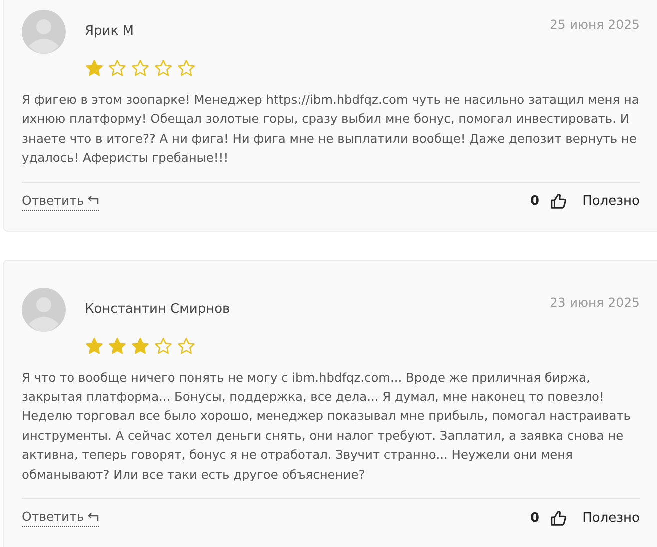  What do you see at coordinates (595, 302) in the screenshot?
I see `review-date: 23 июня 2025` at bounding box center [595, 302].